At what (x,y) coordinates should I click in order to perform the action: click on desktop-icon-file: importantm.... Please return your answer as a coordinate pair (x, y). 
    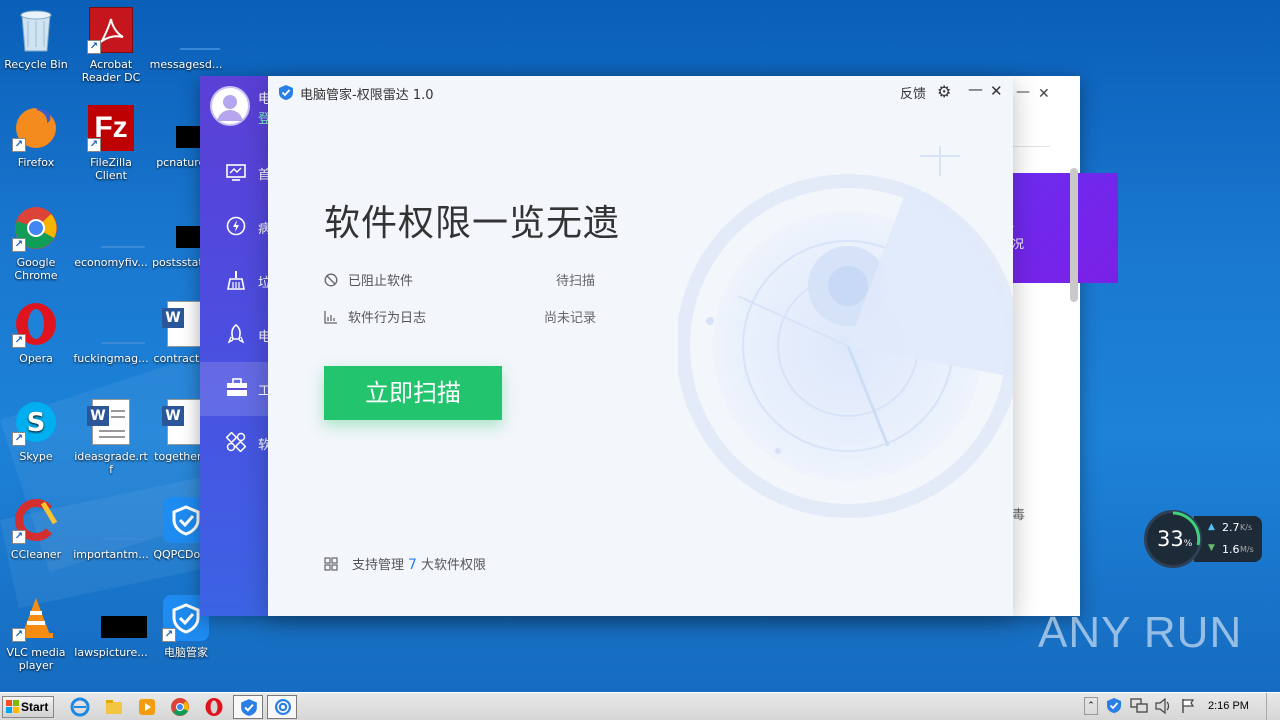
    Looking at the image, I should click on (111, 528).